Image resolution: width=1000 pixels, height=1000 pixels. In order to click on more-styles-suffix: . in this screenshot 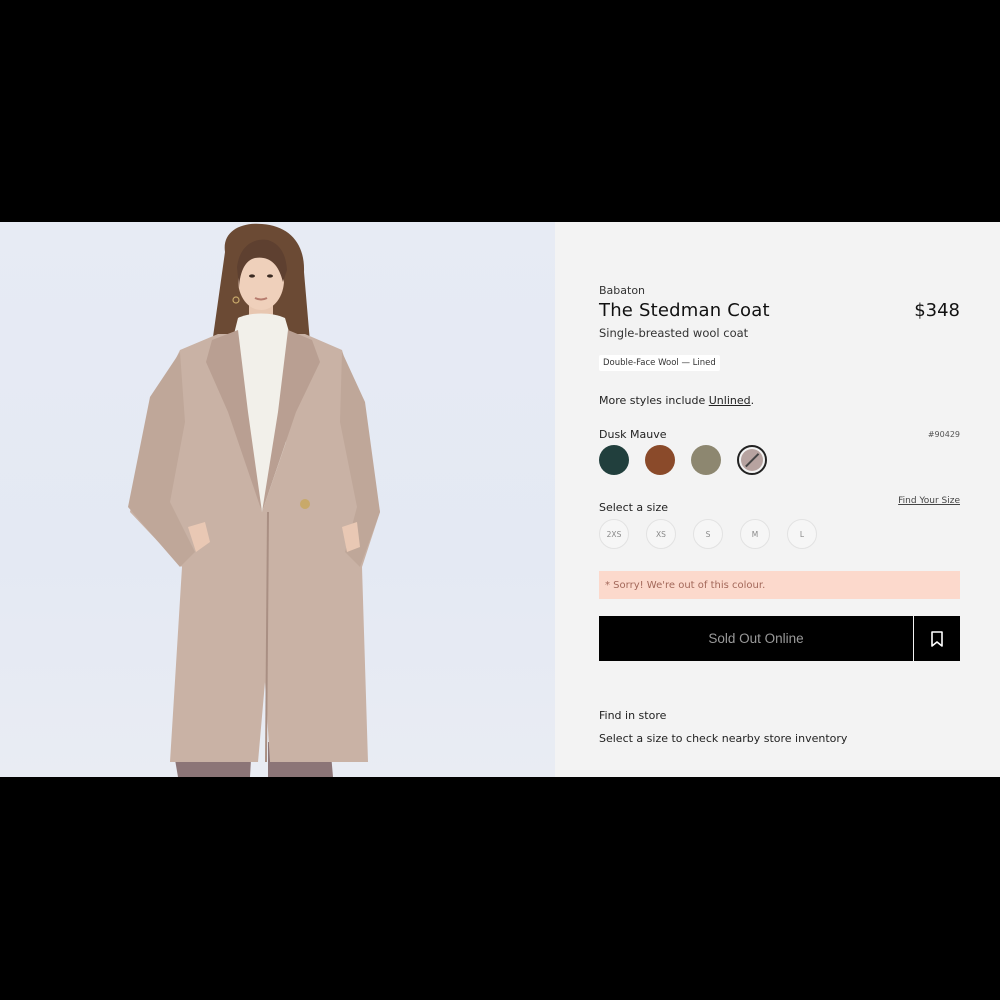, I will do `click(752, 400)`.